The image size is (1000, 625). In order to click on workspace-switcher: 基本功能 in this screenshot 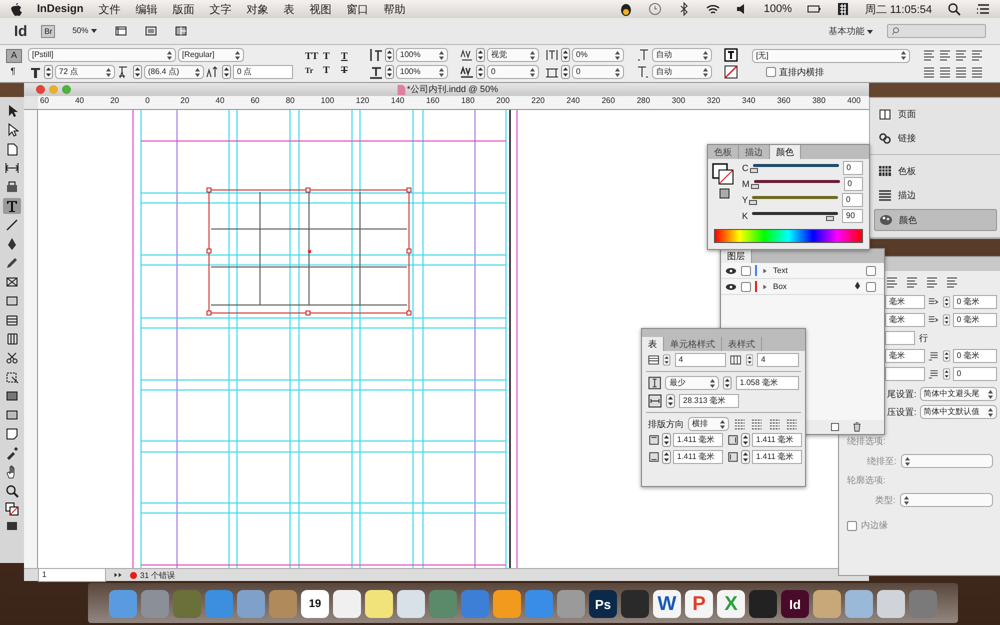, I will do `click(850, 31)`.